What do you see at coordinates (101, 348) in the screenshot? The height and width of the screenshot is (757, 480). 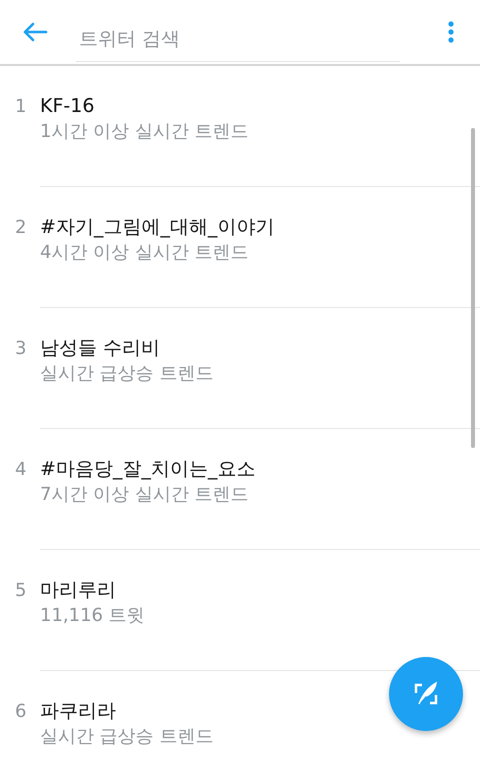 I see `trend-title: 남성들 수리비` at bounding box center [101, 348].